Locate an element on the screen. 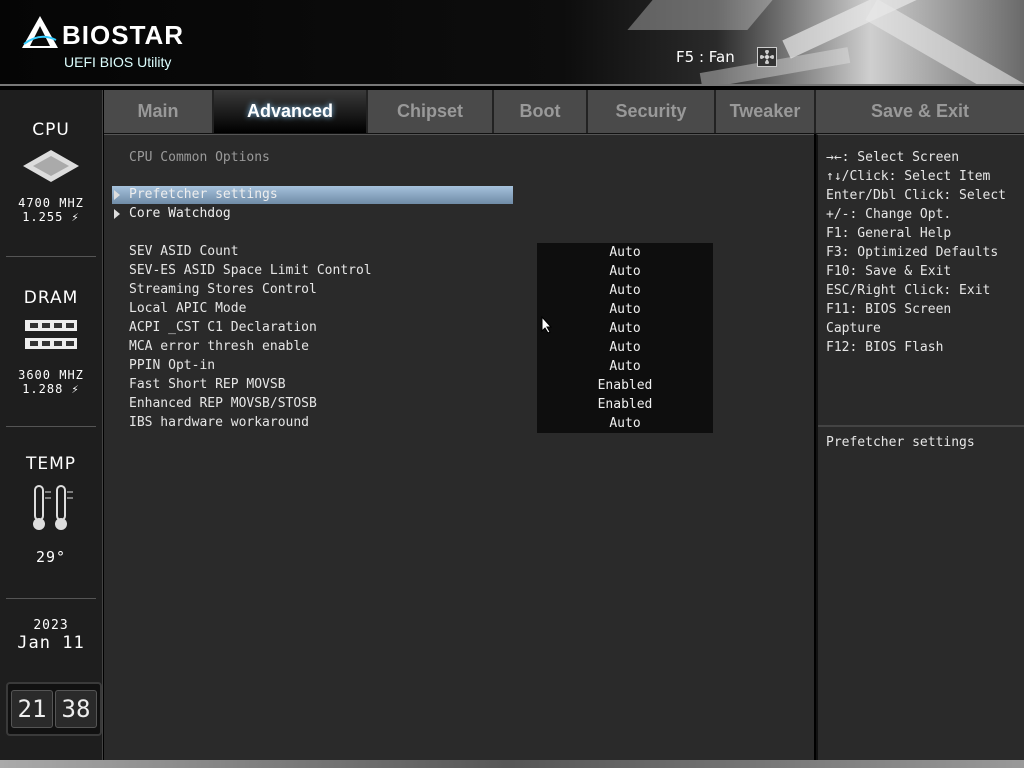 This screenshot has height=768, width=1024. setting-label: Streaming Stores Control is located at coordinates (223, 289).